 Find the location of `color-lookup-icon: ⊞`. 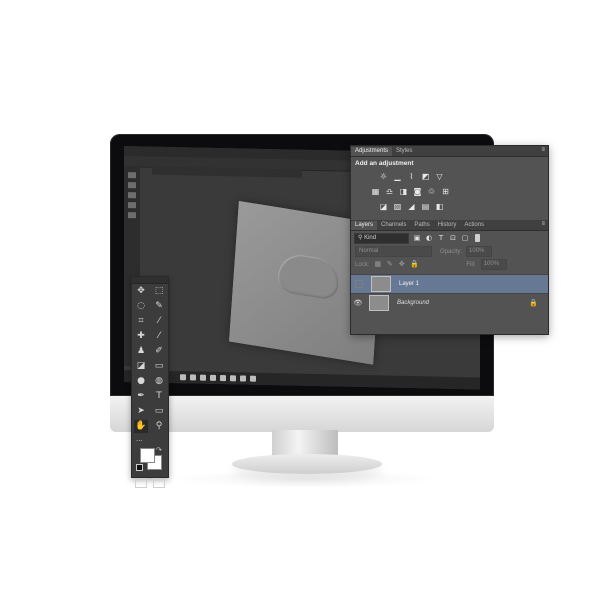

color-lookup-icon: ⊞ is located at coordinates (445, 191).